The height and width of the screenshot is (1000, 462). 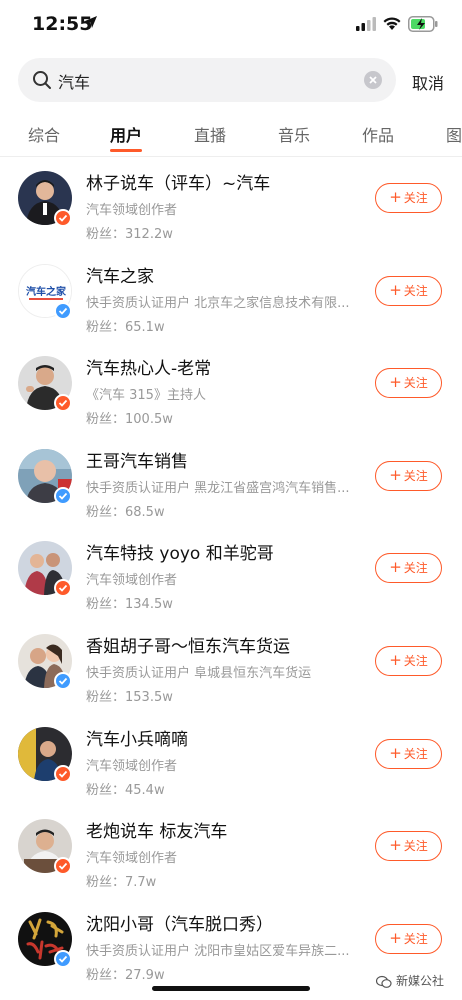 What do you see at coordinates (125, 512) in the screenshot?
I see `fans-count: 粉丝：68.5w` at bounding box center [125, 512].